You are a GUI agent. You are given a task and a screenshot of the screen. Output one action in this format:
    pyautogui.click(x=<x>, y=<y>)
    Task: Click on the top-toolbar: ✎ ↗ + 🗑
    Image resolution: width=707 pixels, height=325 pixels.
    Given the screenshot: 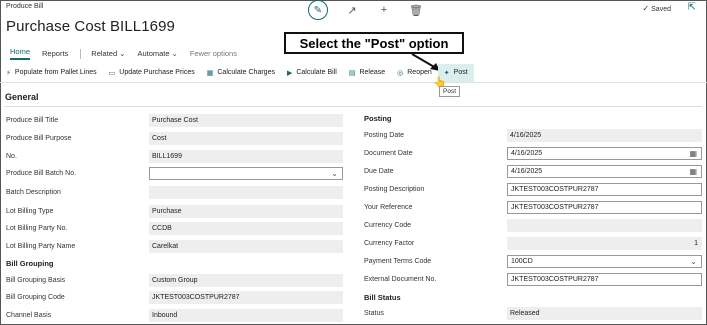 What is the action you would take?
    pyautogui.click(x=366, y=10)
    